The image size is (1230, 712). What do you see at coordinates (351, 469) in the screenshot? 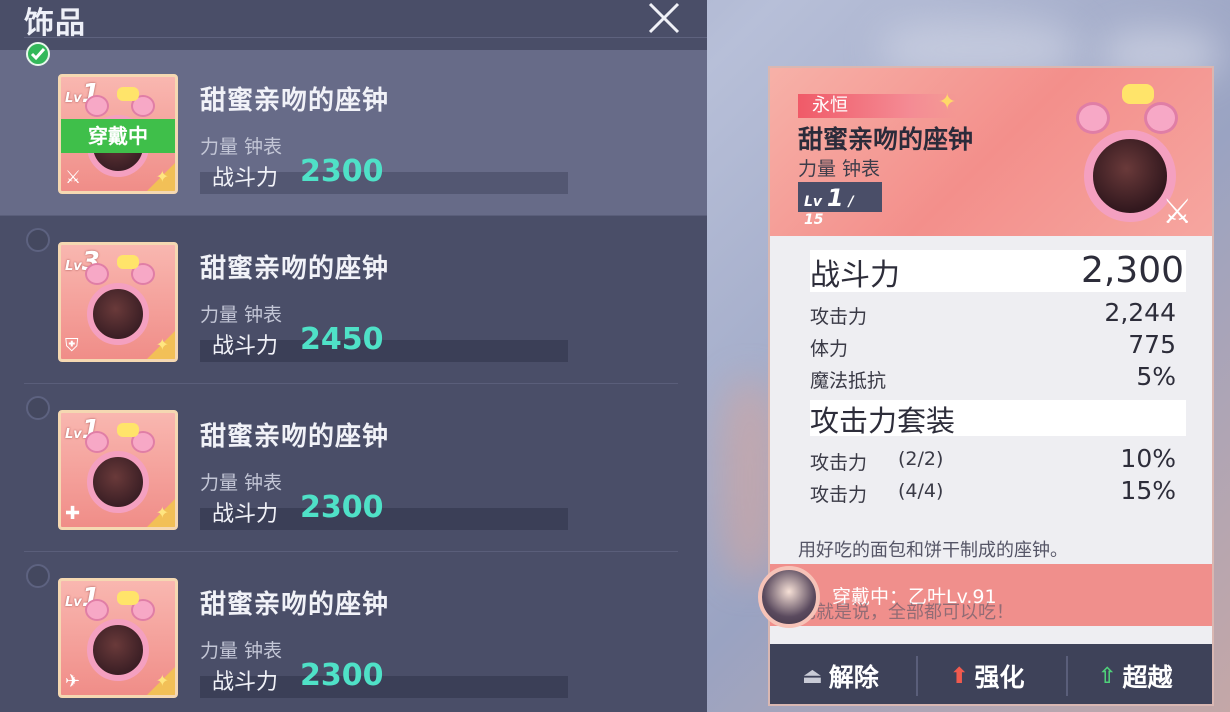
I see `accessory-item: Lv1 ✦ ✚ 甜蜜亲吻的座钟 力量 钟表 战斗力 2300` at bounding box center [351, 469].